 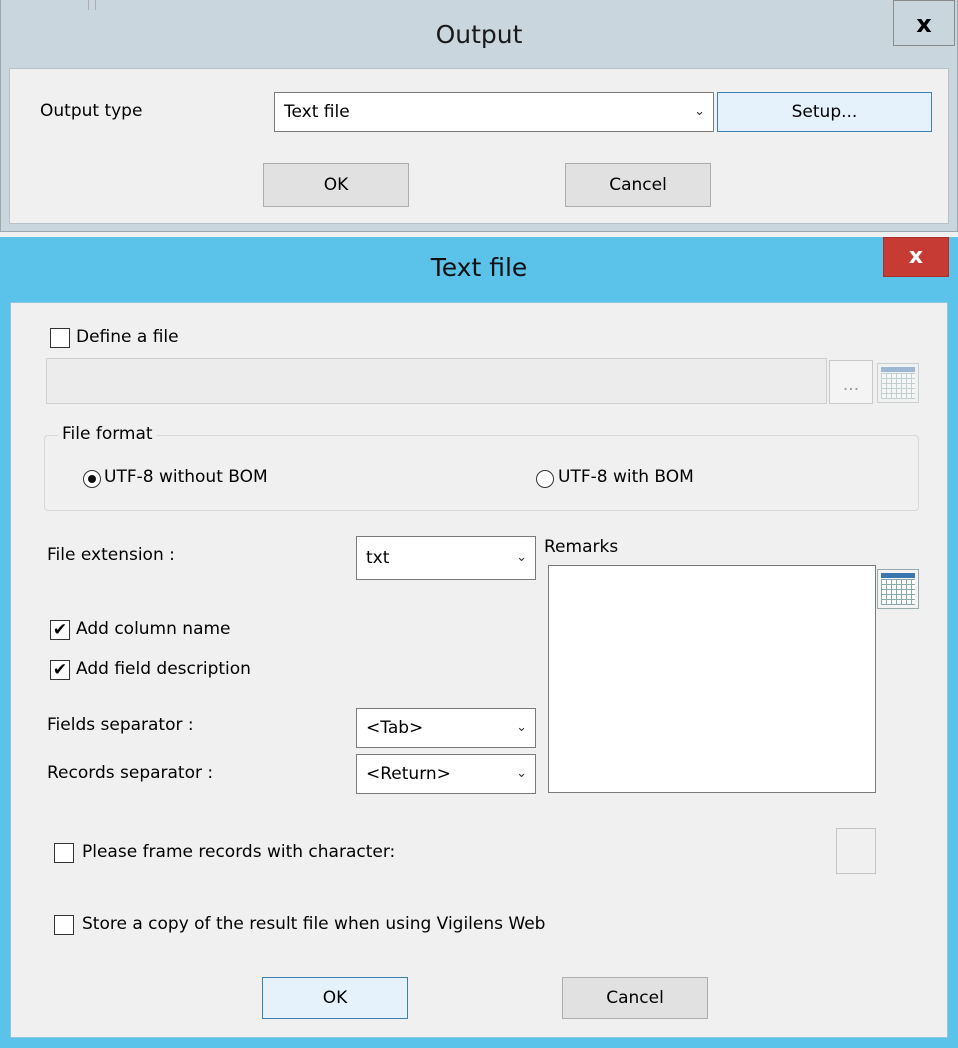 What do you see at coordinates (186, 477) in the screenshot?
I see `utf8-without-bom-label: UTF-8 without BOM` at bounding box center [186, 477].